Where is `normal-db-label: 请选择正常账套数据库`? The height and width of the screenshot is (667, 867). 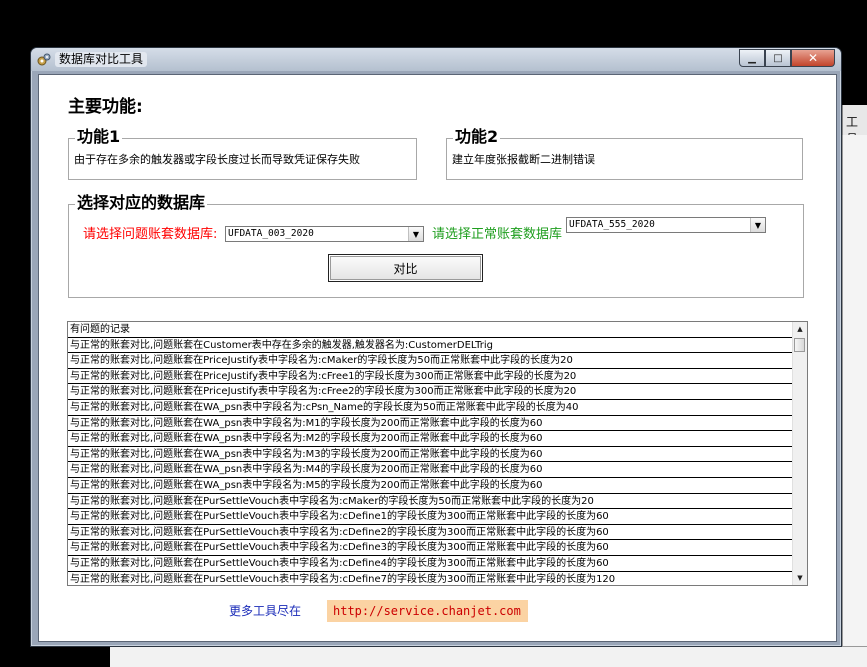
normal-db-label: 请选择正常账套数据库 is located at coordinates (497, 234).